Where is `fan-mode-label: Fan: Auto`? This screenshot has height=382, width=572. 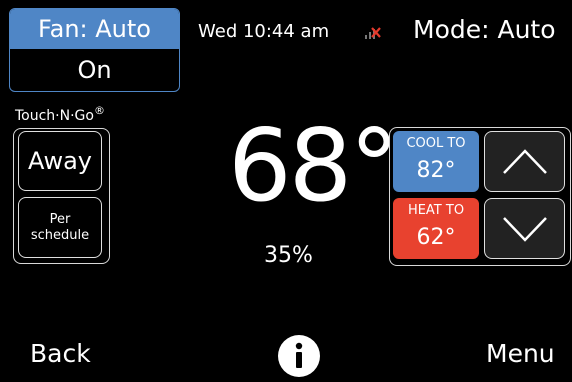
fan-mode-label: Fan: Auto is located at coordinates (94, 29).